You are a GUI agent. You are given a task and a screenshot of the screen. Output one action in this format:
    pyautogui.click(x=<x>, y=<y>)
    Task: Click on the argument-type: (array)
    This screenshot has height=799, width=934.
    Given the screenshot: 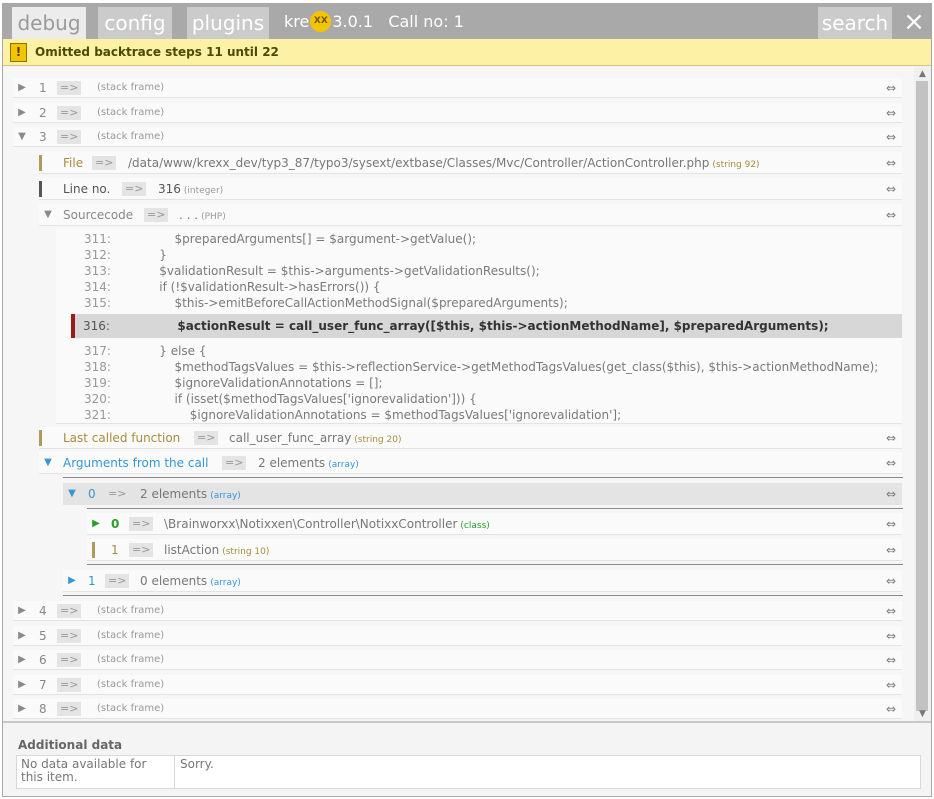 What is the action you would take?
    pyautogui.click(x=225, y=583)
    